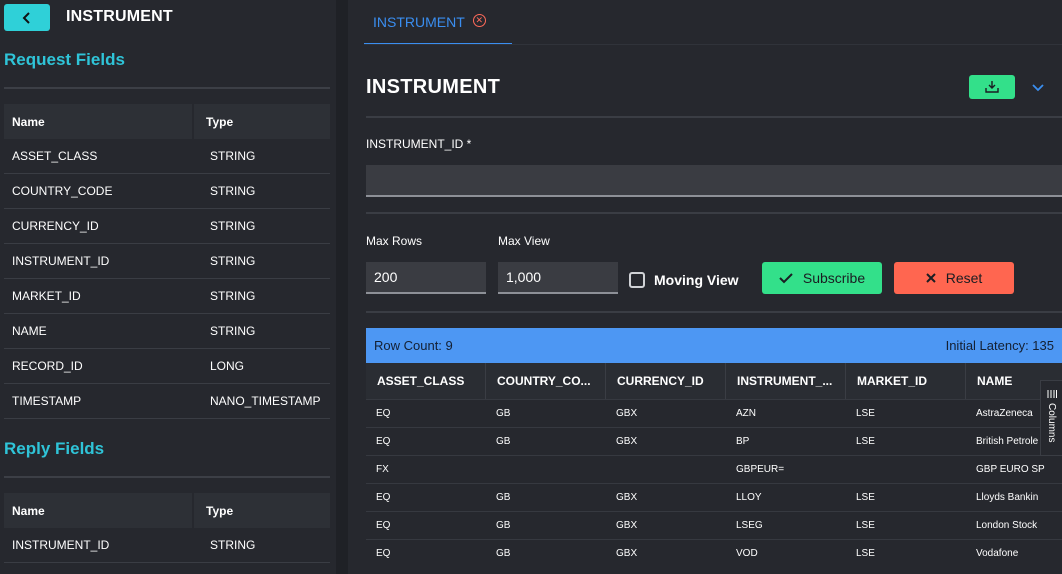 The width and height of the screenshot is (1062, 574). What do you see at coordinates (99, 510) in the screenshot?
I see `name-column-header: Name` at bounding box center [99, 510].